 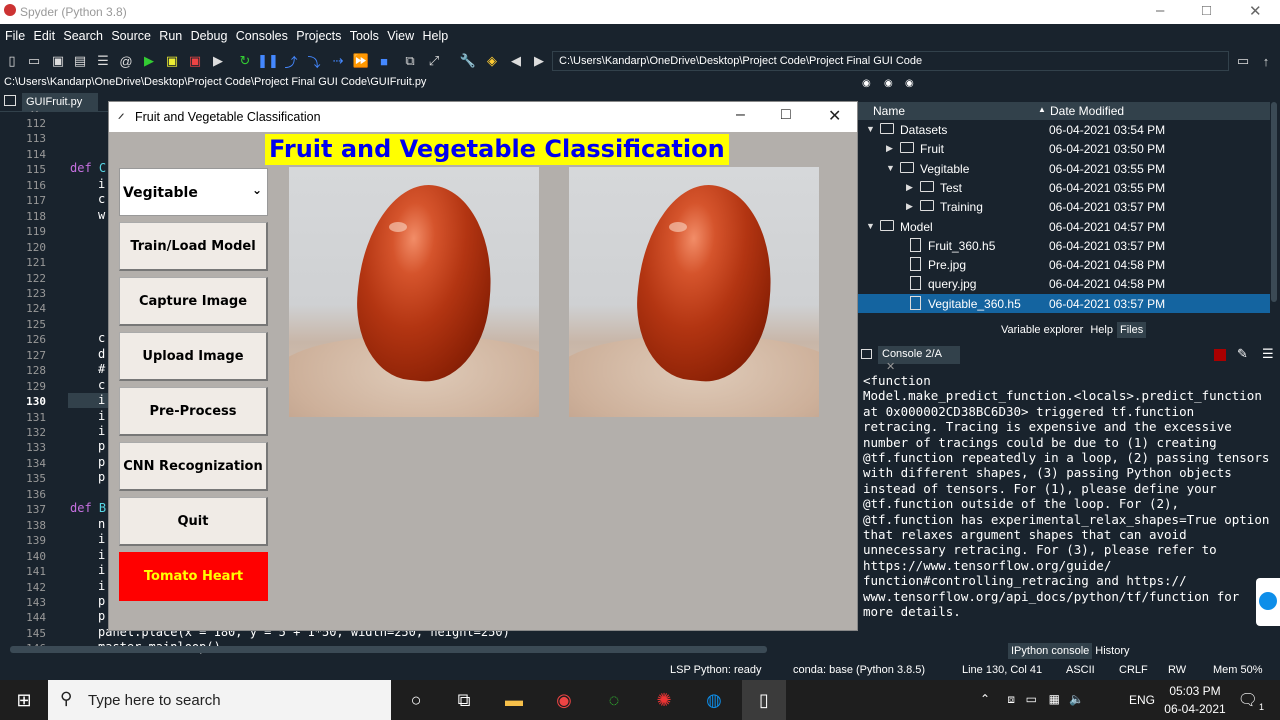 I want to click on console-browse-icon, so click(x=866, y=354).